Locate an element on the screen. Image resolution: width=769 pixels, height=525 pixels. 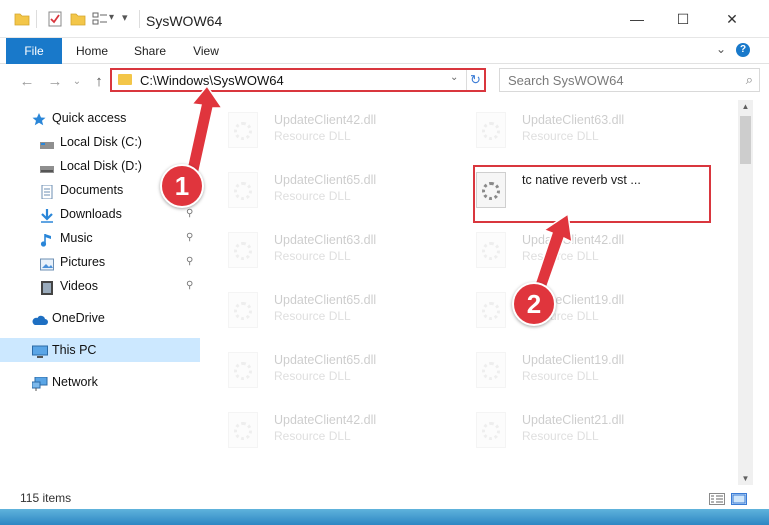
step-2-badge: 2 is located at coordinates (534, 304).